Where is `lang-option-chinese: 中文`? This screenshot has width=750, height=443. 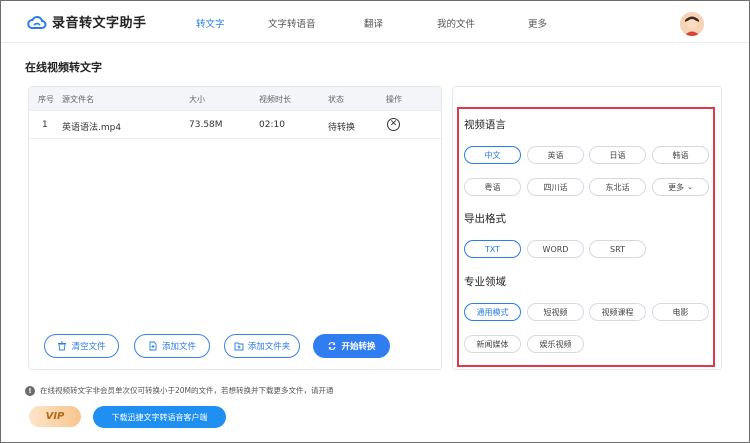 lang-option-chinese: 中文 is located at coordinates (492, 155).